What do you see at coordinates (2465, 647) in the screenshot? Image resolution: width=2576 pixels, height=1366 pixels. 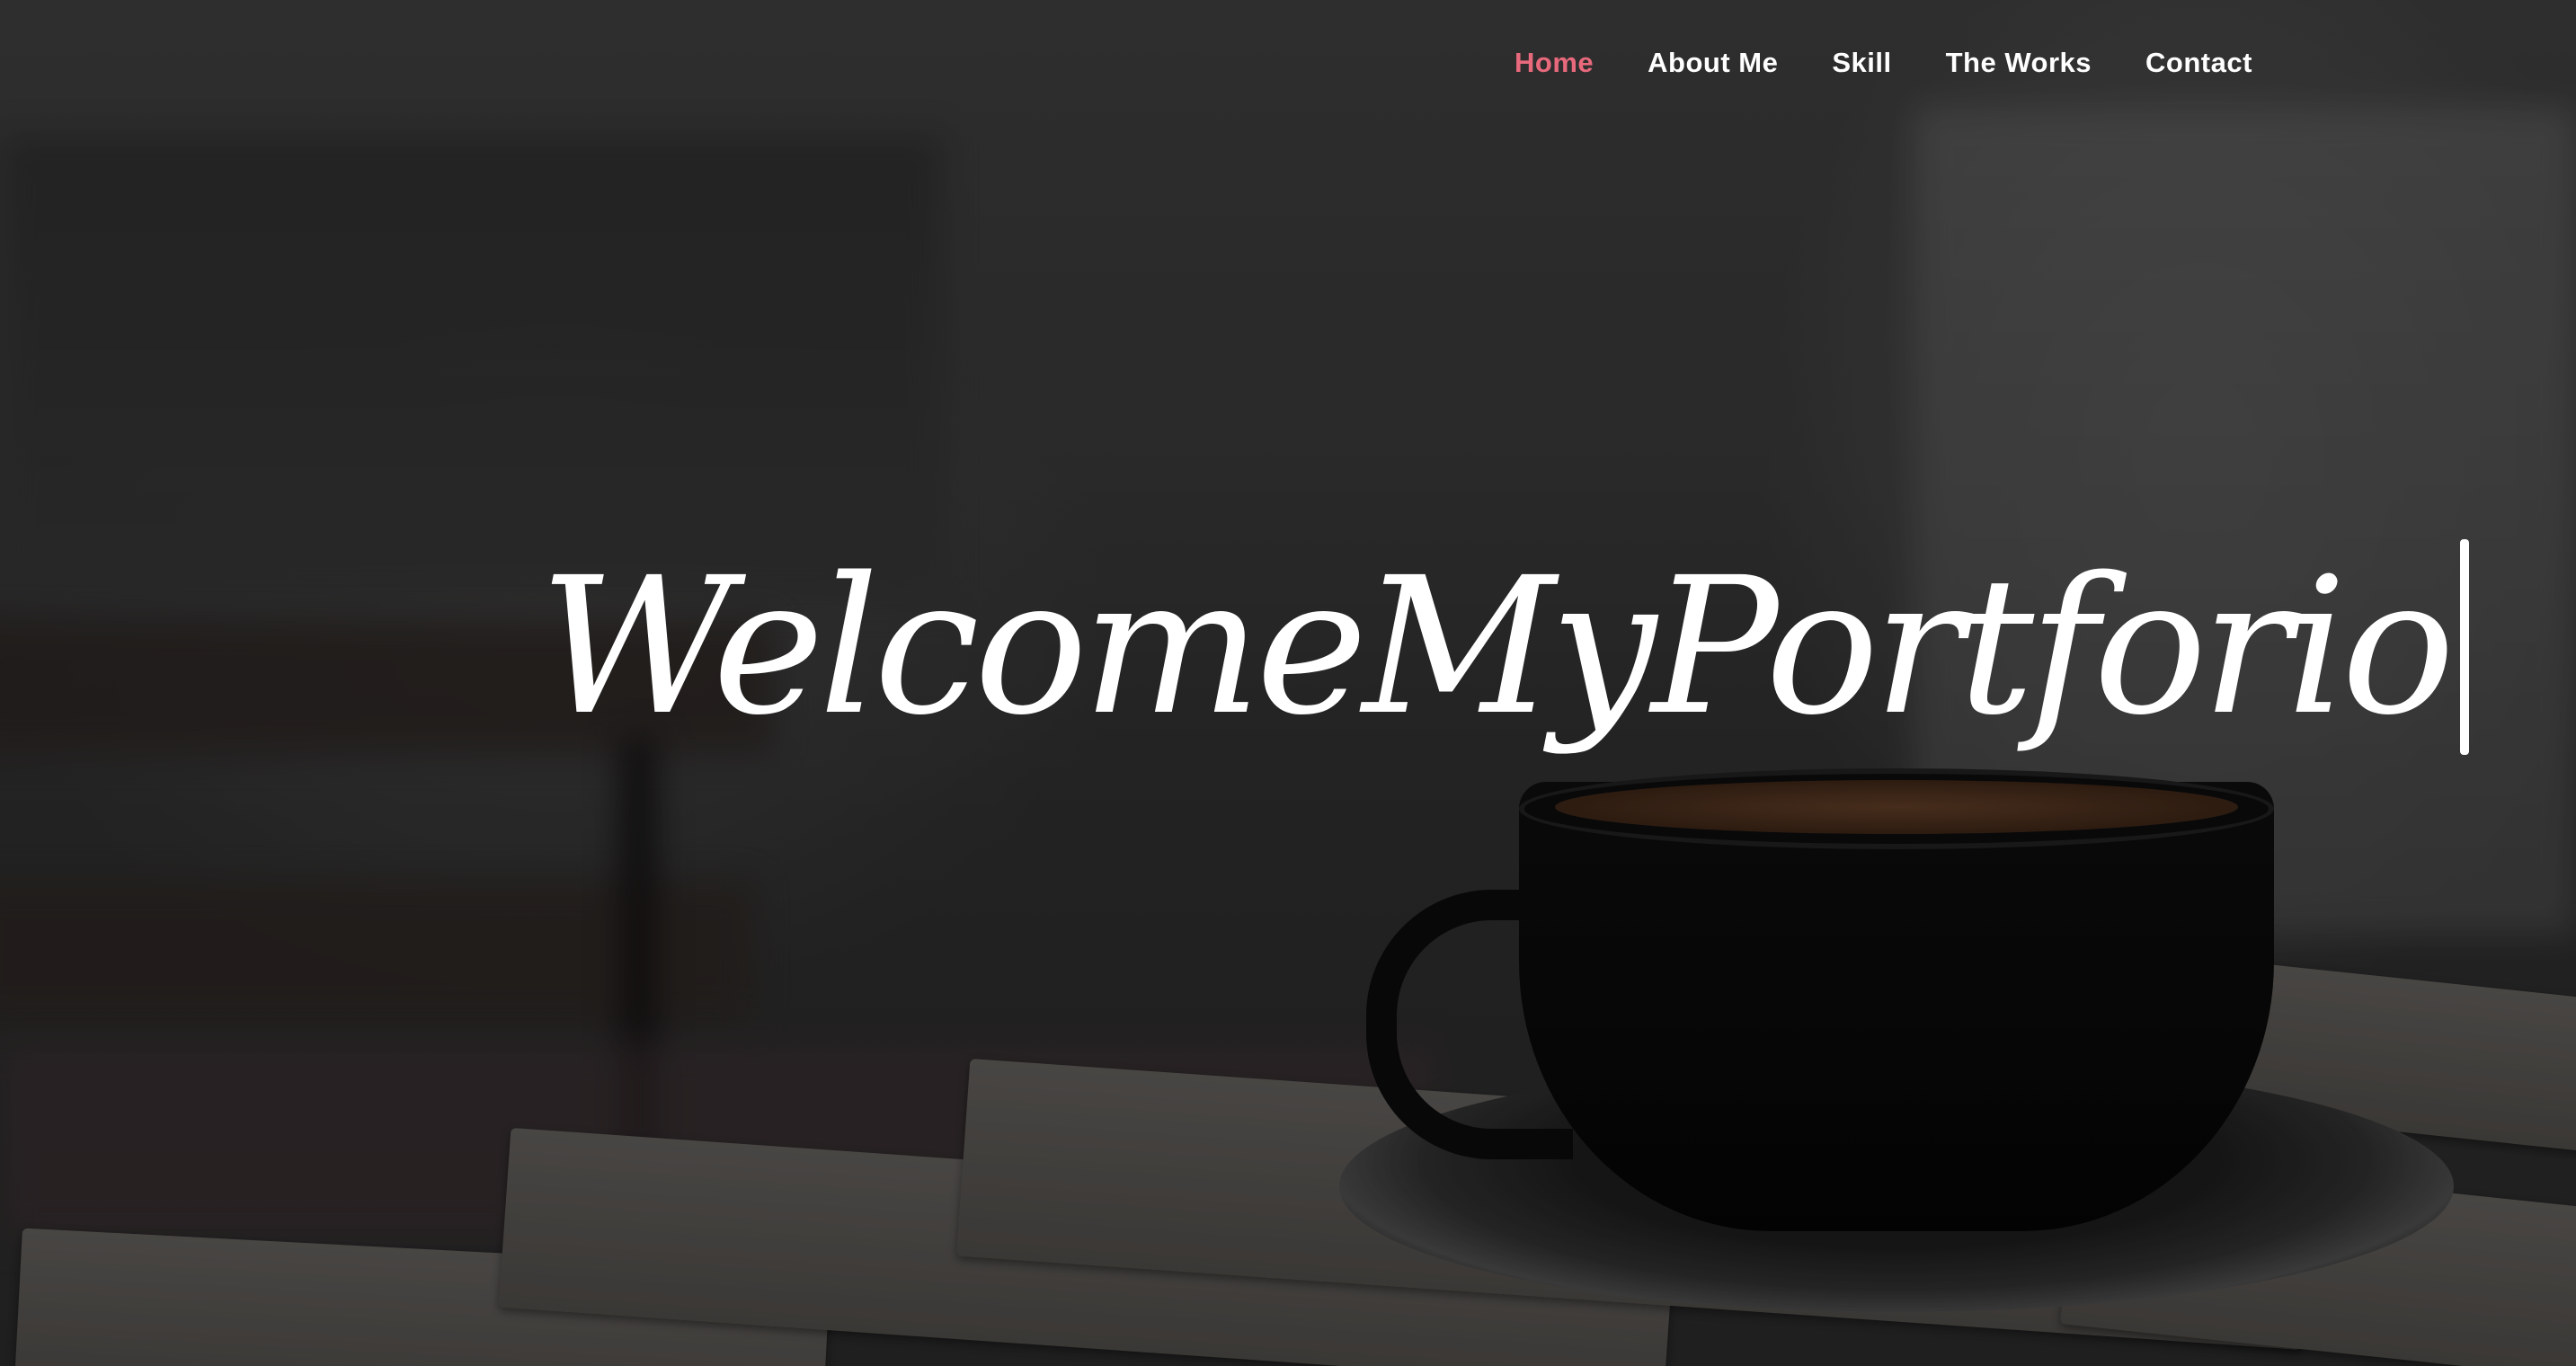 I see `typing-cursor` at bounding box center [2465, 647].